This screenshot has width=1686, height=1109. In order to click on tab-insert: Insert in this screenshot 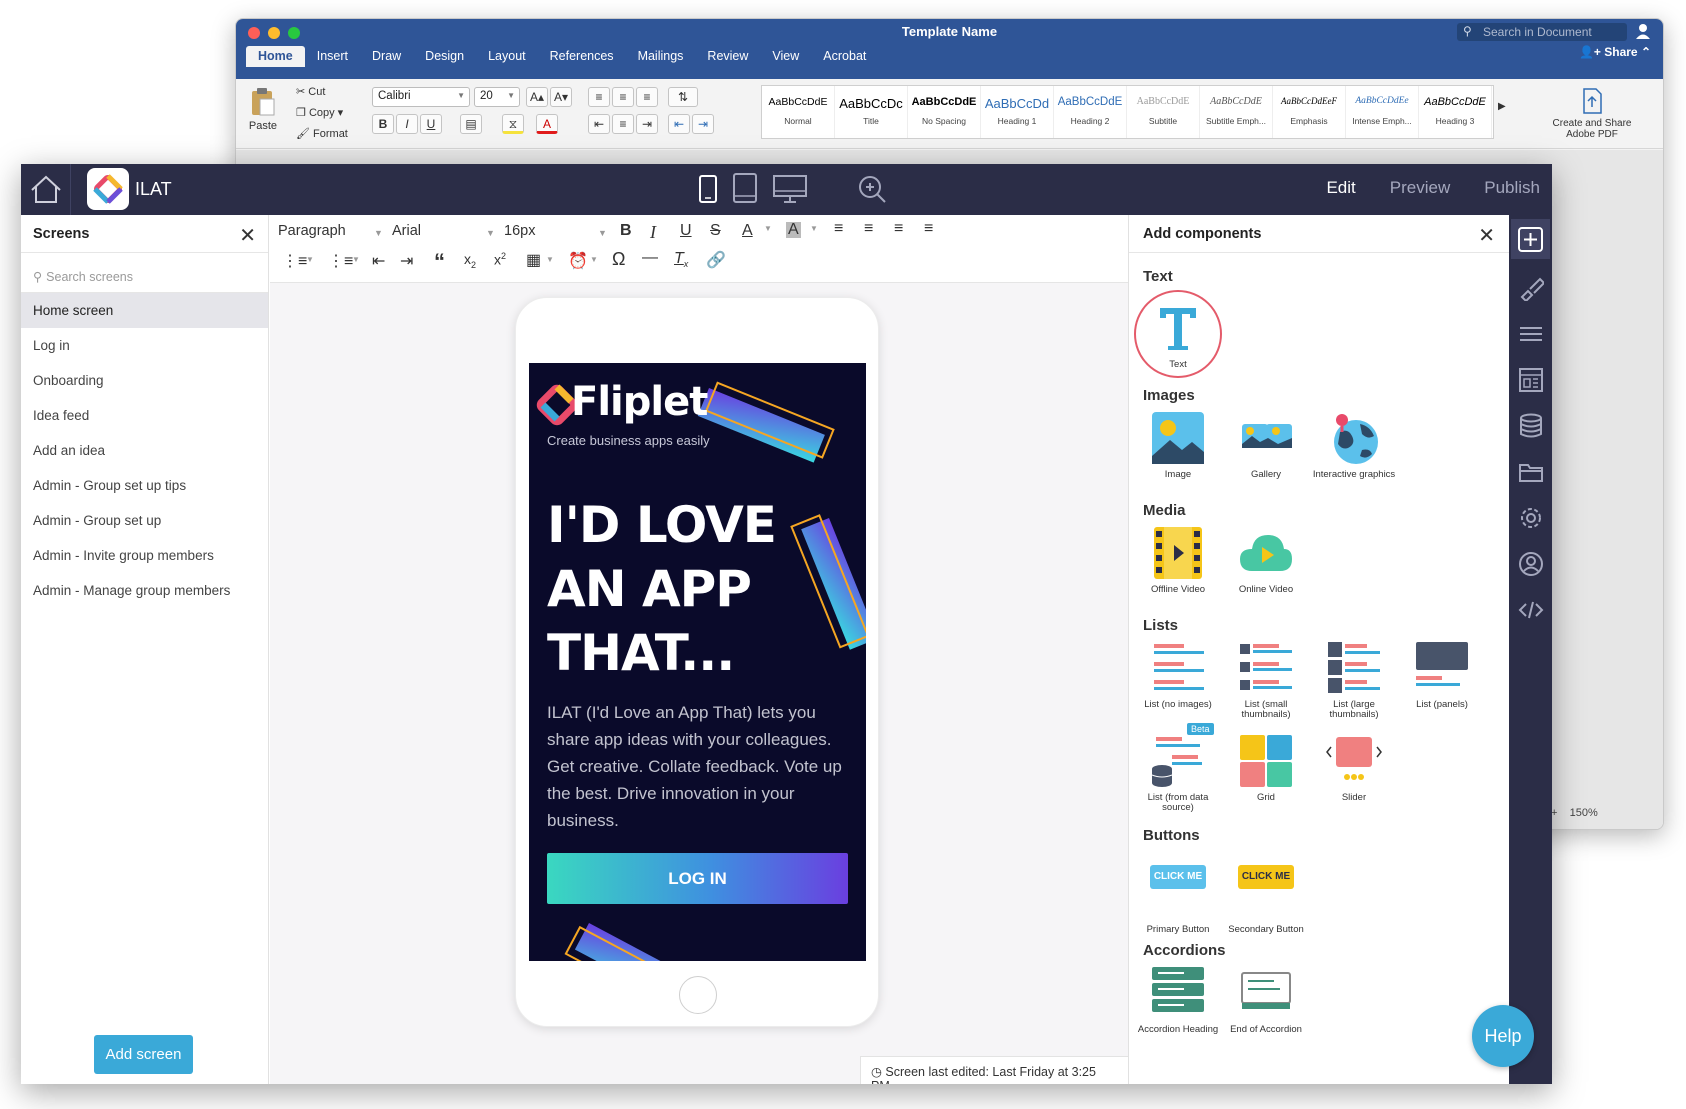, I will do `click(332, 56)`.